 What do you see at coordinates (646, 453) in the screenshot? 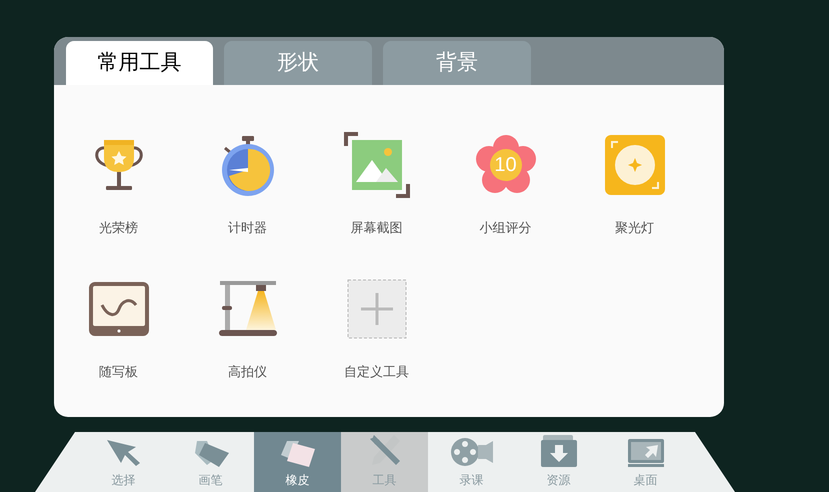
I see `desktop-arrow-icon` at bounding box center [646, 453].